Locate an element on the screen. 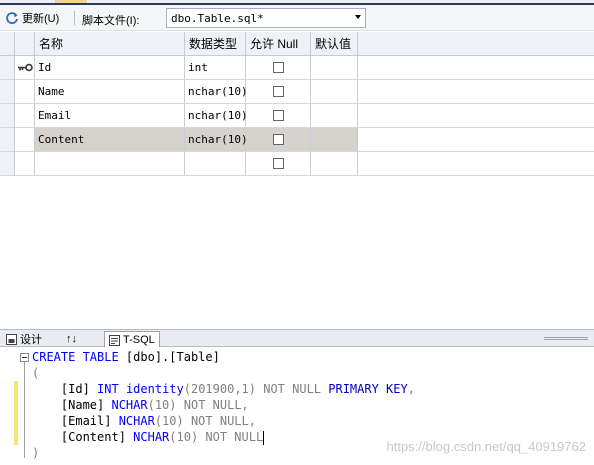 This screenshot has width=594, height=465. sql-text: [dbo].[Table] is located at coordinates (169, 357).